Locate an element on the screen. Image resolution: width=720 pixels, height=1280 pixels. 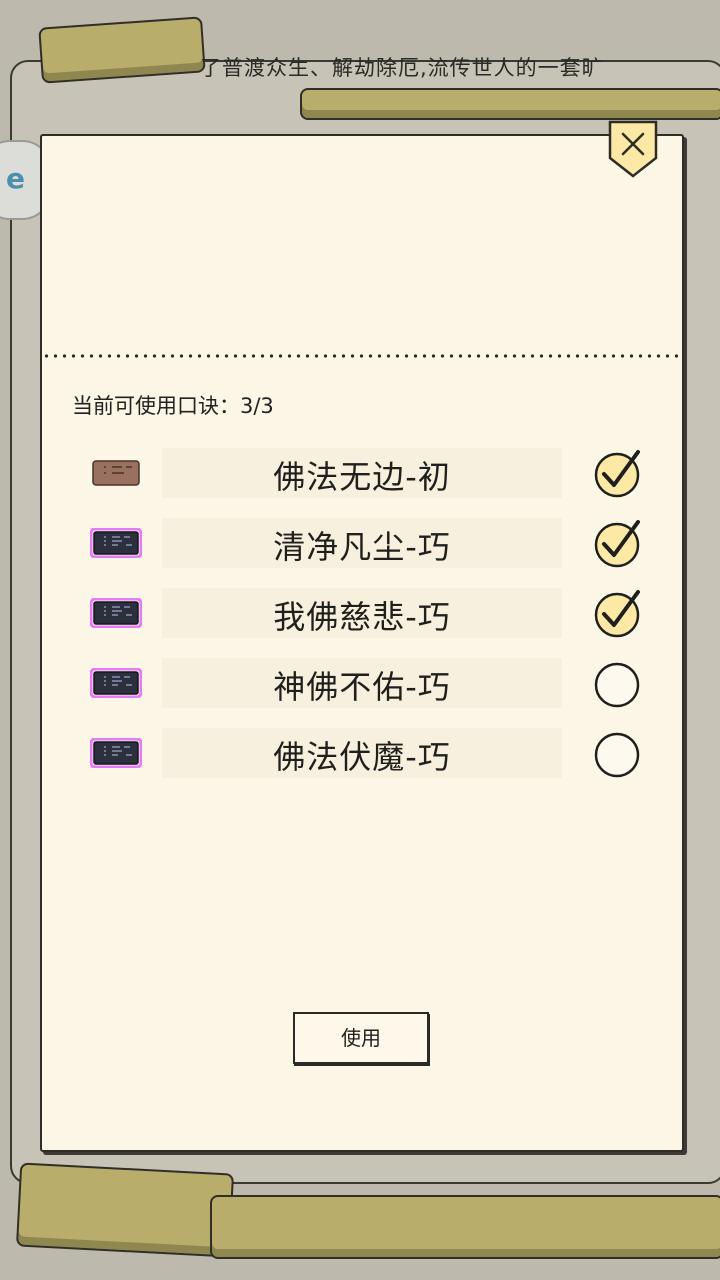
use-button: 使用 is located at coordinates (361, 1038).